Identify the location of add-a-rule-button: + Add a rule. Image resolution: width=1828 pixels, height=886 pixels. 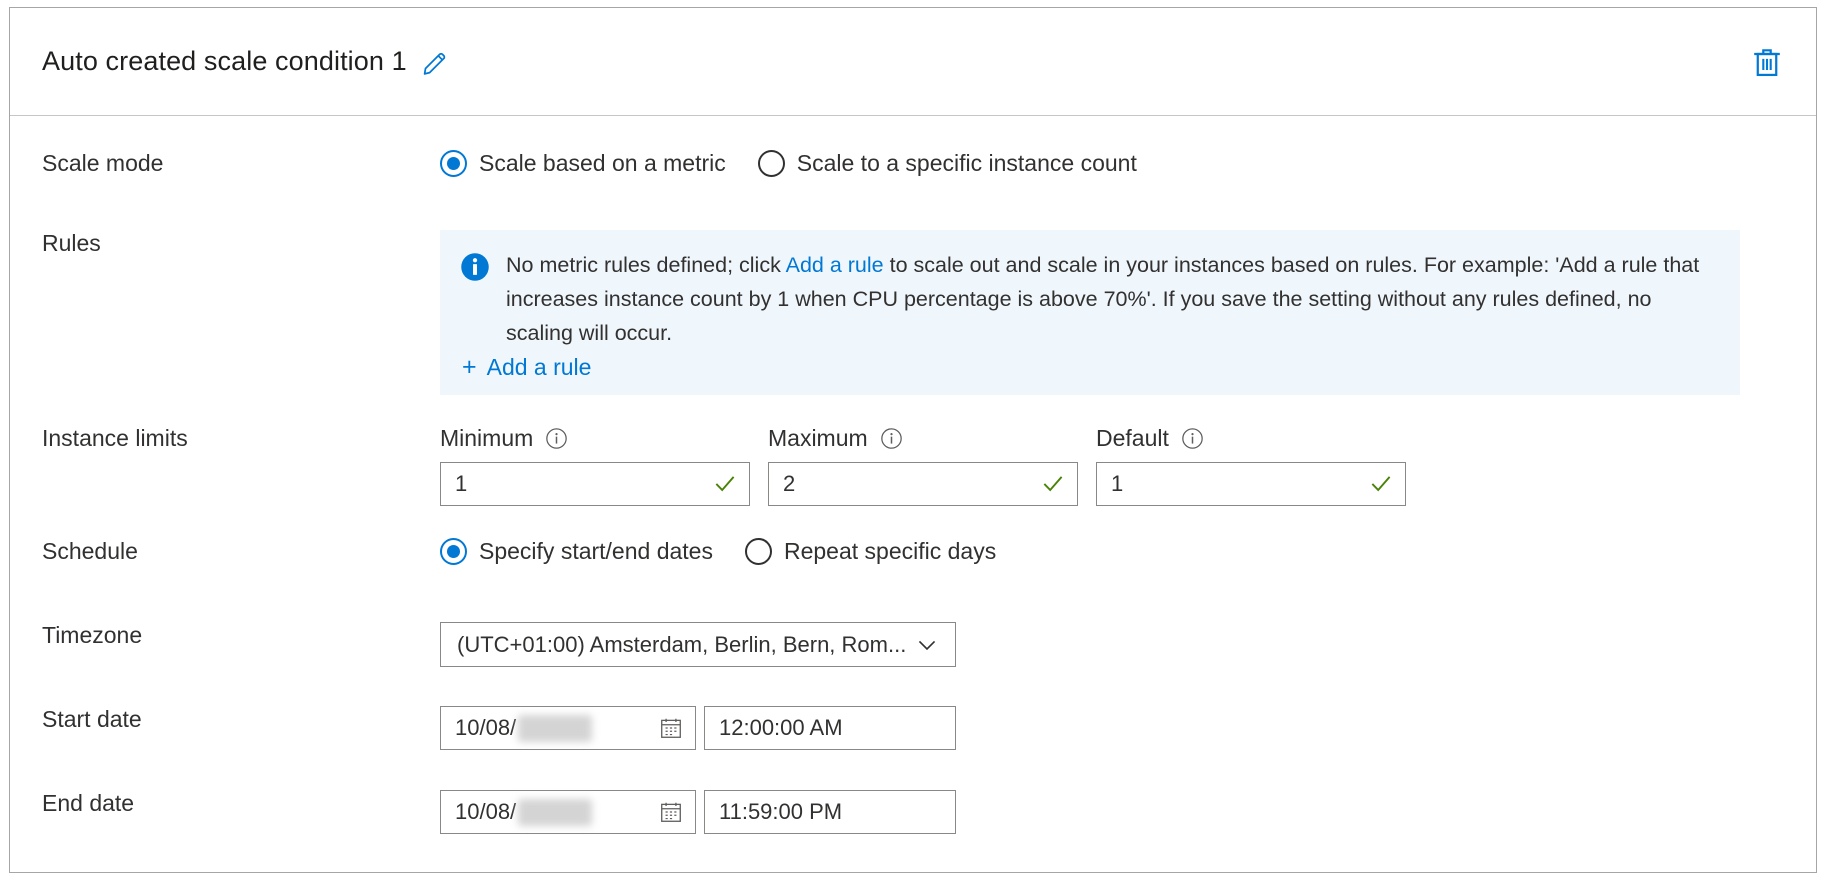
(526, 367).